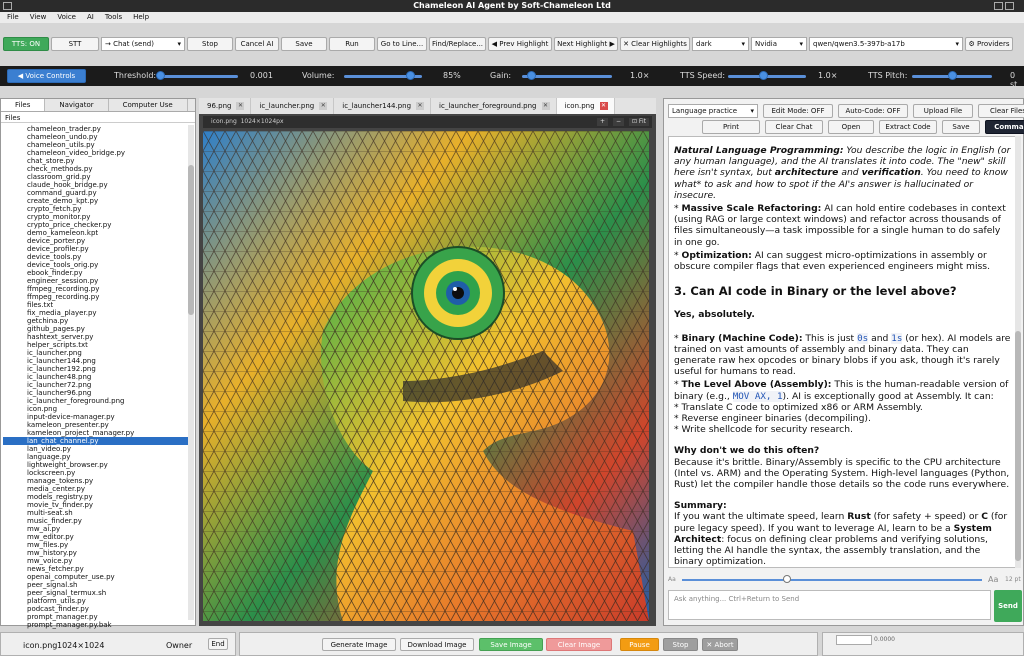 The width and height of the screenshot is (1024, 656). I want to click on menu-file: File, so click(13, 17).